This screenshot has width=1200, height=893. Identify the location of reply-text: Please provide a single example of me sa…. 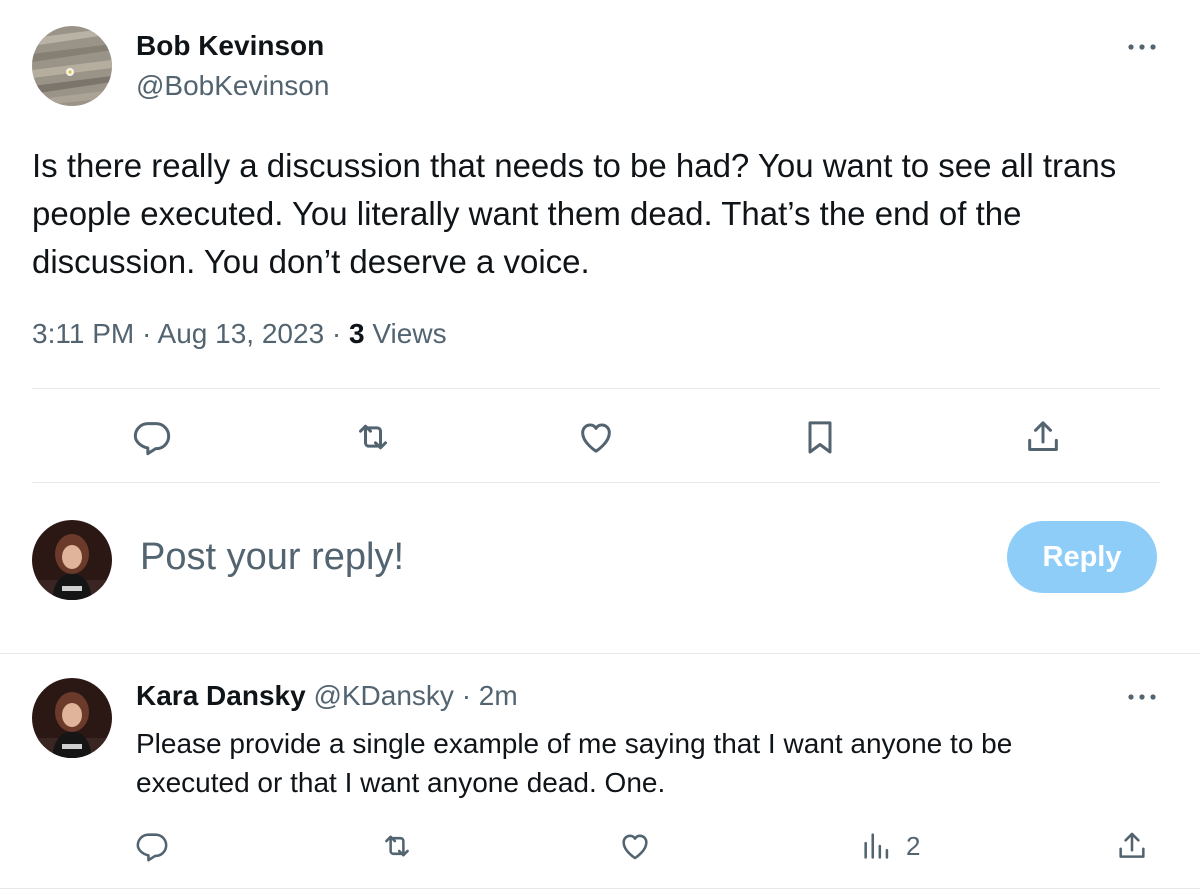
(574, 763).